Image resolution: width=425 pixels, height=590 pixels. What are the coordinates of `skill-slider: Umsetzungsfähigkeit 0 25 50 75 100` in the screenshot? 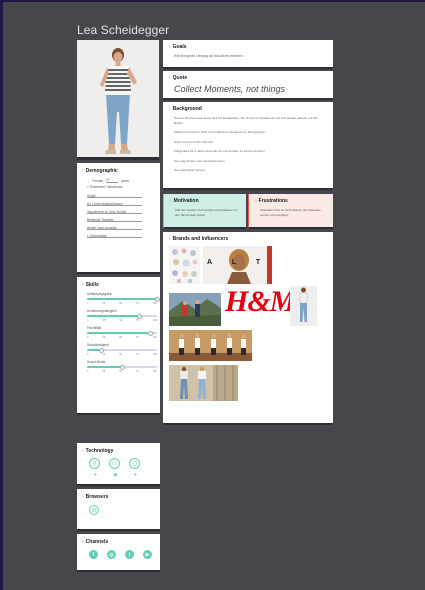 It's located at (122, 315).